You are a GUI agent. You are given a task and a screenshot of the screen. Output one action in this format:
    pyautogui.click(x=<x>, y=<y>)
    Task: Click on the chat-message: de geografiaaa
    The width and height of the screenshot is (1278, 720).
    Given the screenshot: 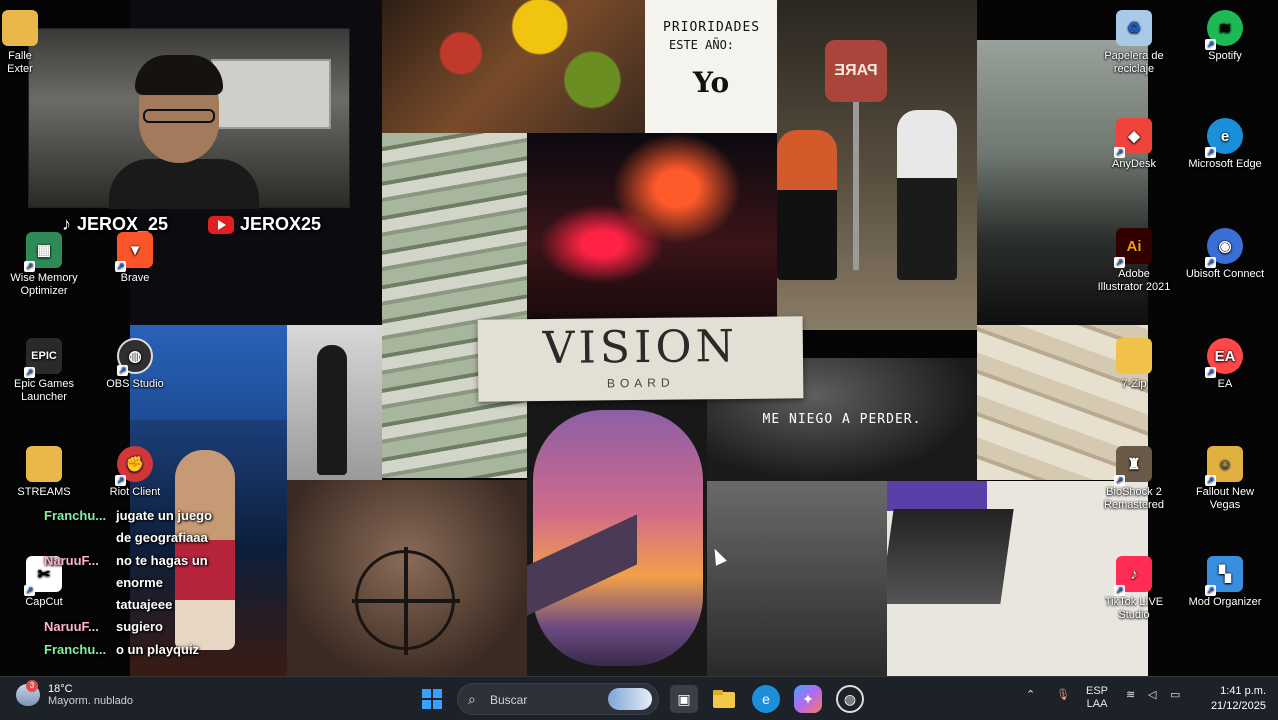 What is the action you would take?
    pyautogui.click(x=126, y=537)
    